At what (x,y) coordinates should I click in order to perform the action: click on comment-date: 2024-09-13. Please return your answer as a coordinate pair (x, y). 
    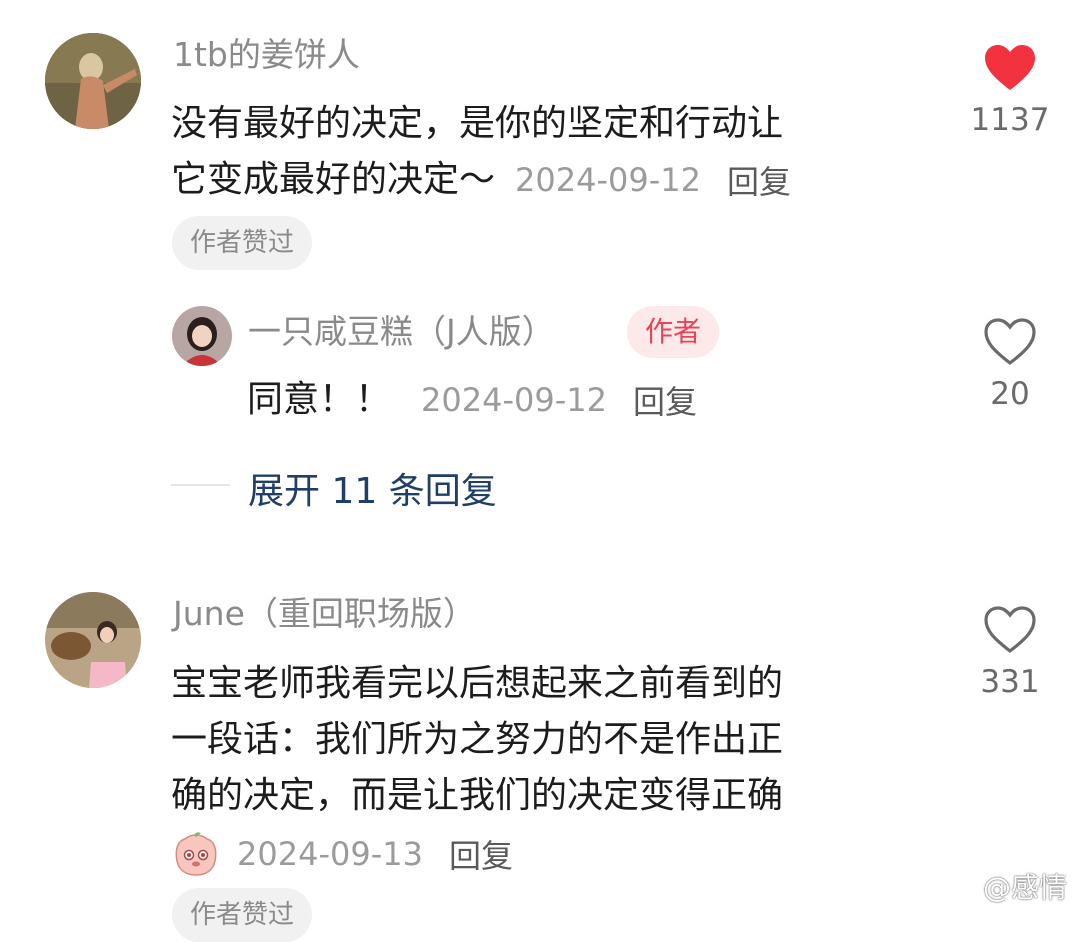
    Looking at the image, I should click on (330, 854).